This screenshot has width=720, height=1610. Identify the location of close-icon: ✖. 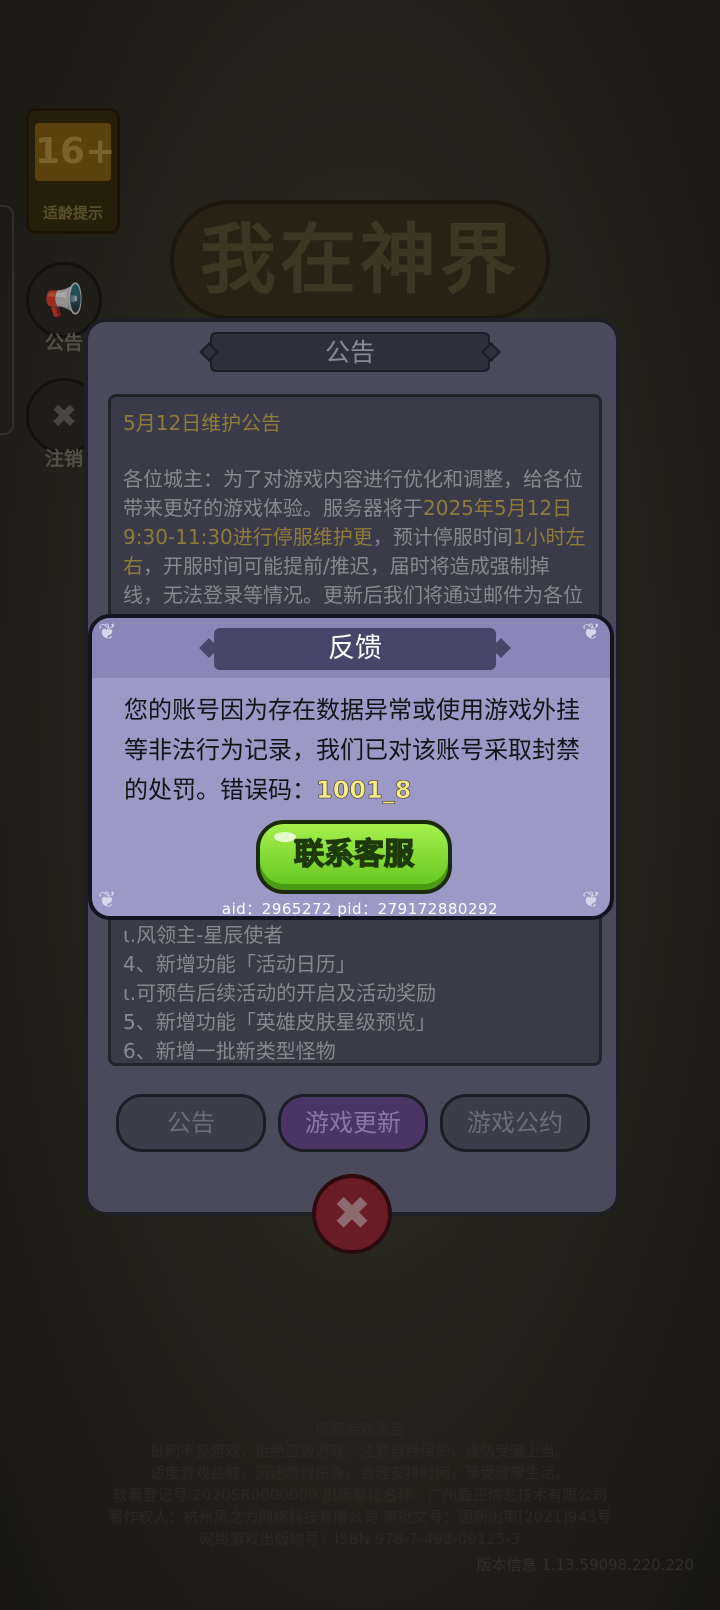
(352, 1213).